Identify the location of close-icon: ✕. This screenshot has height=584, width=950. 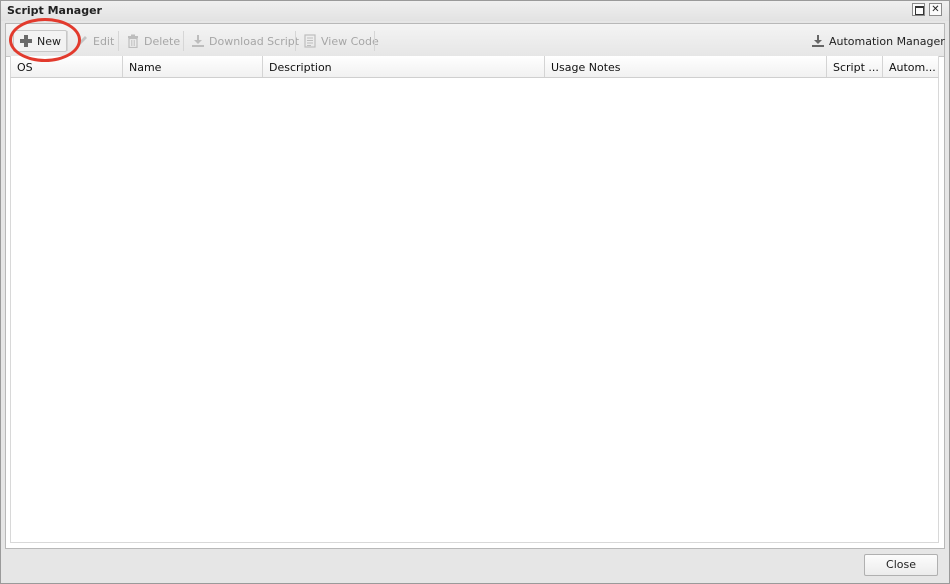
(935, 9).